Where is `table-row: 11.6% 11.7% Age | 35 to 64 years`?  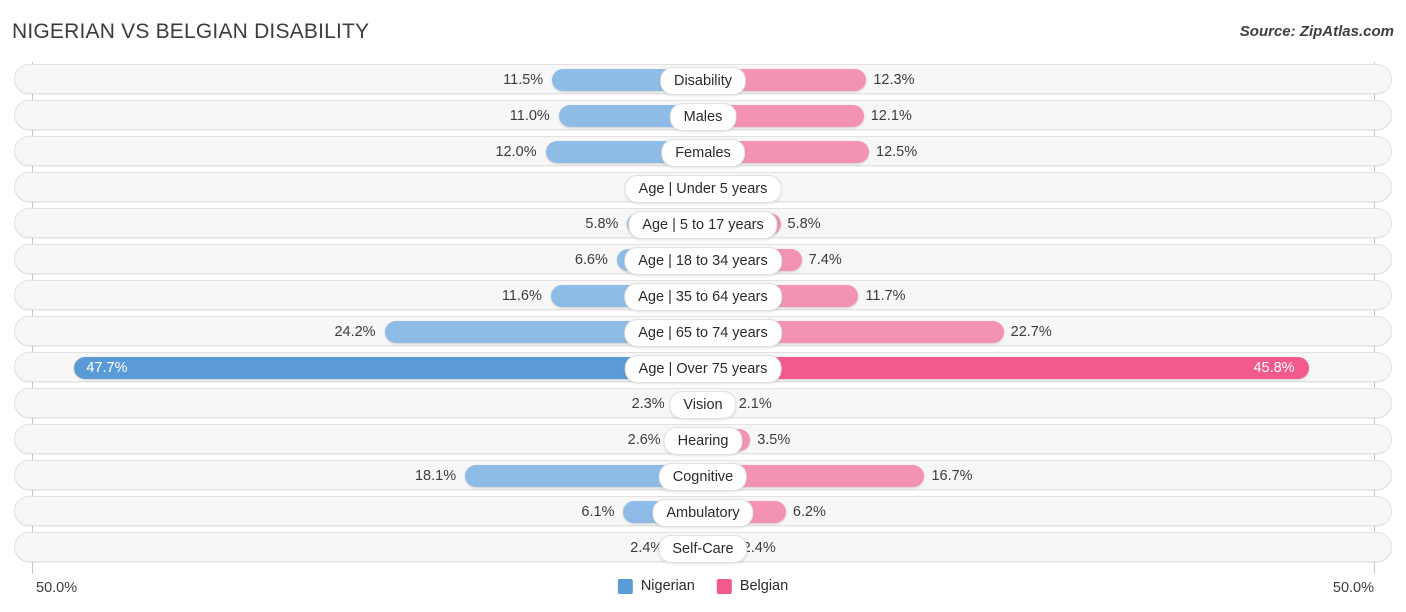 table-row: 11.6% 11.7% Age | 35 to 64 years is located at coordinates (703, 295).